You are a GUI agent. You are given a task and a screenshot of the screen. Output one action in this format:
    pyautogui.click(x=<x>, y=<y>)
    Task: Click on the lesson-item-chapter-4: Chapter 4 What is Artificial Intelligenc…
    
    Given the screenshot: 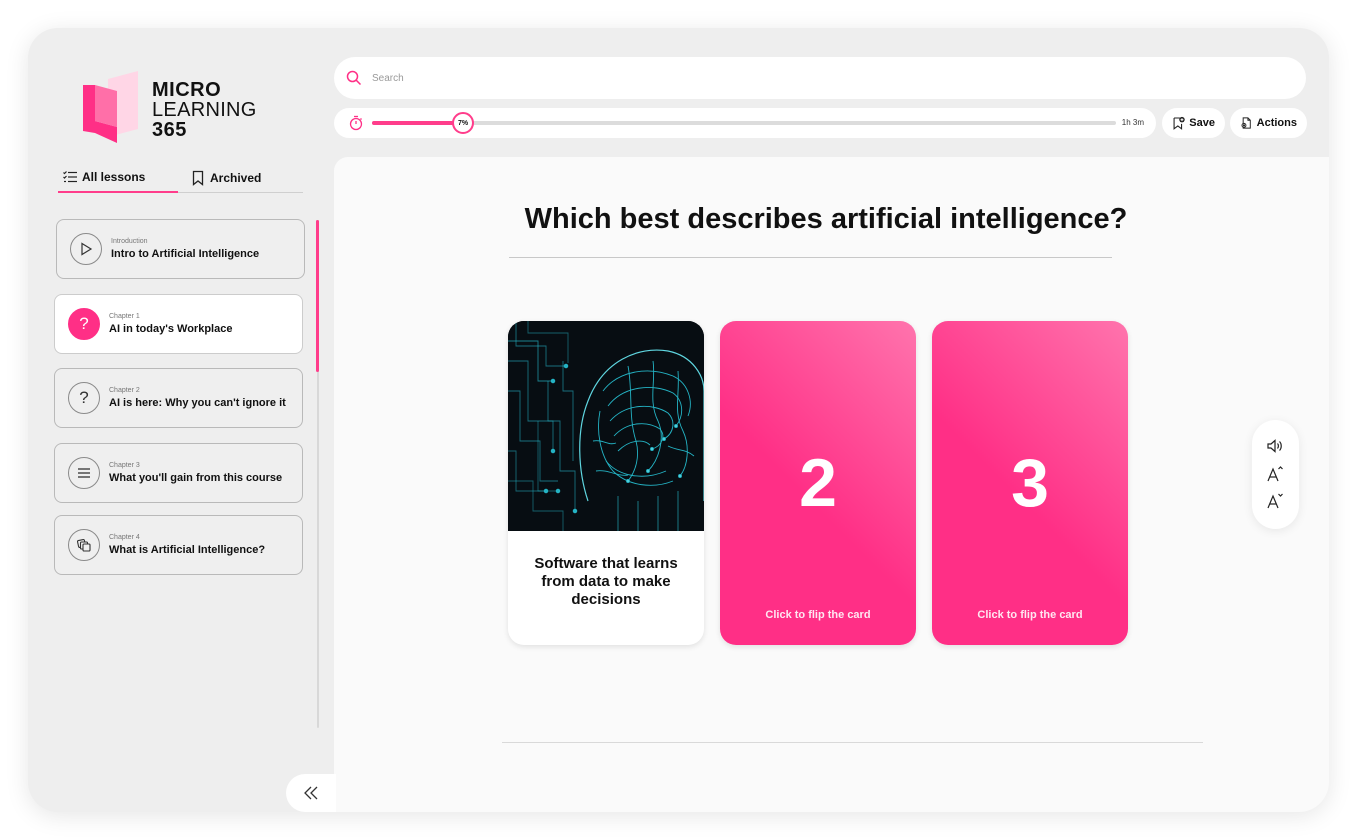 What is the action you would take?
    pyautogui.click(x=178, y=545)
    